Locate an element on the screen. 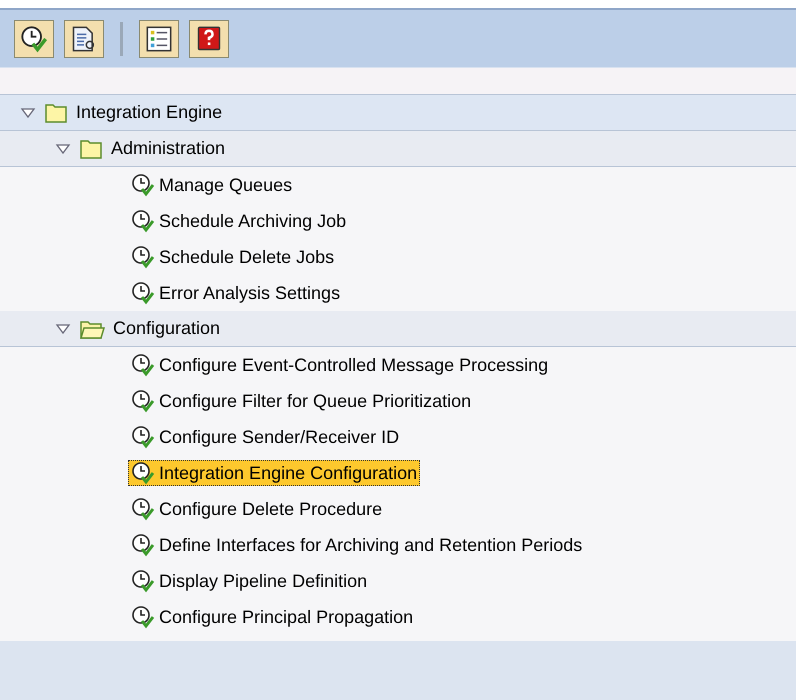  tree-node-label: Administration is located at coordinates (168, 148).